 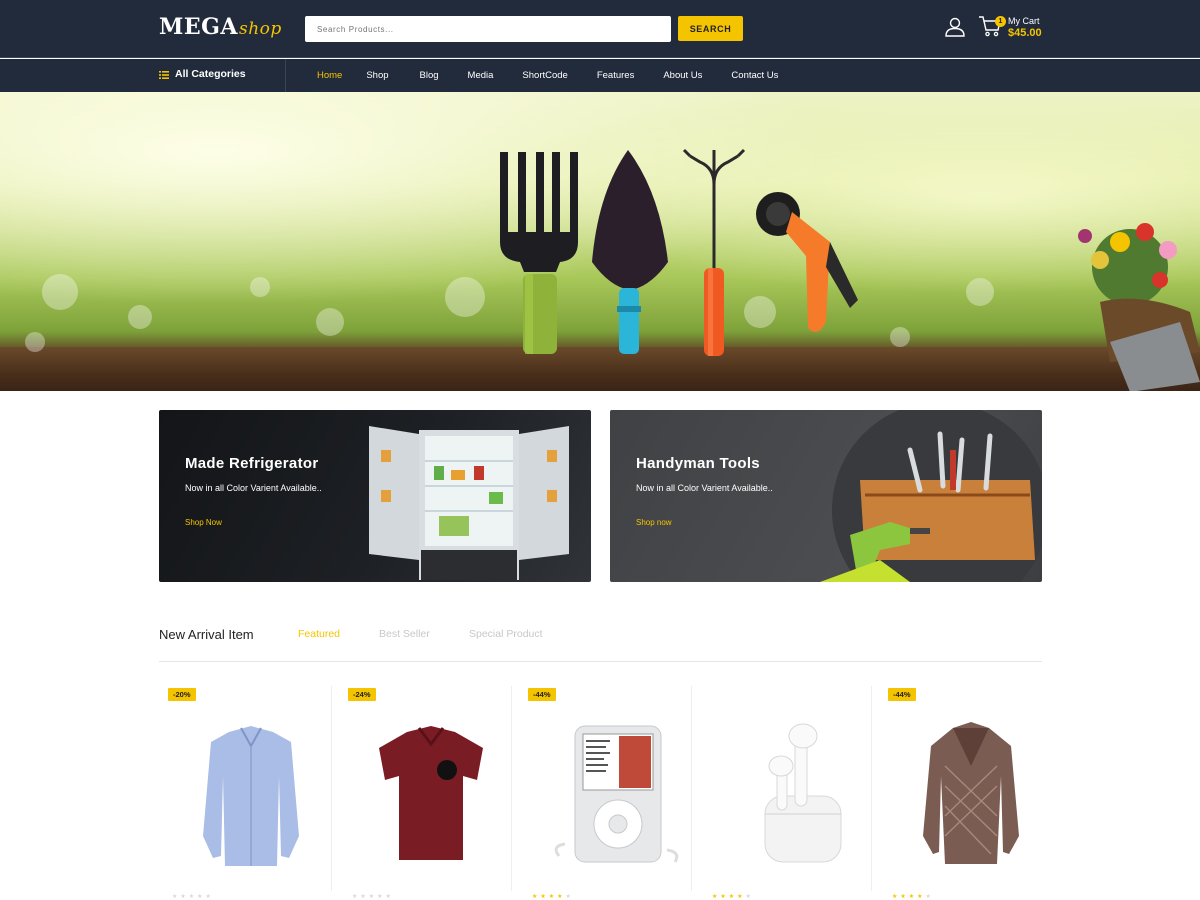 I want to click on nav-item-shortcode: ShortCode, so click(x=544, y=75).